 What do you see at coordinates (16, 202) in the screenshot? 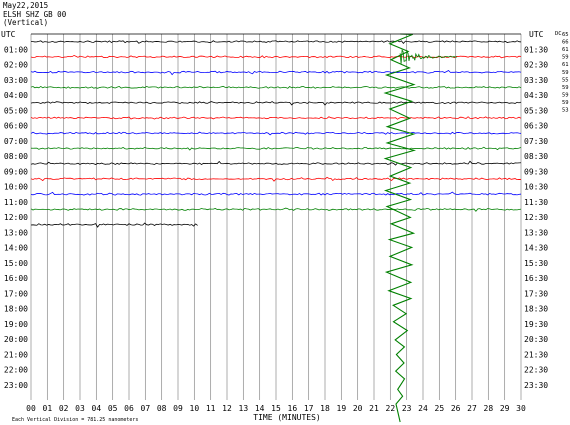
I see `utc-tick-left: 11:00` at bounding box center [16, 202].